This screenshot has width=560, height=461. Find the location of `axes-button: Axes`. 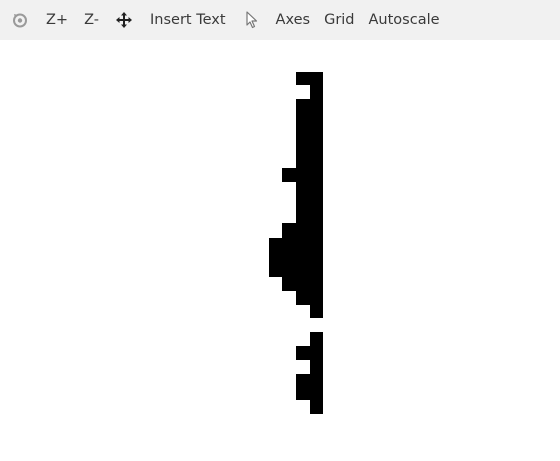

axes-button: Axes is located at coordinates (293, 20).